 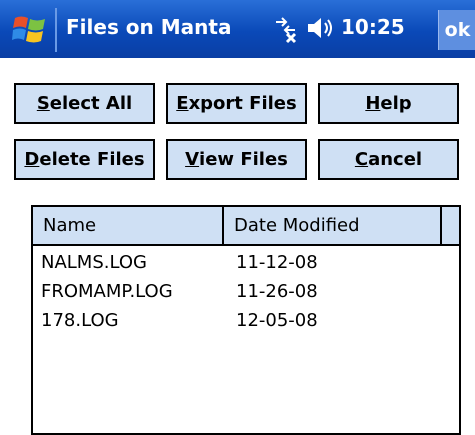 I want to click on view-files-label: iew Files, so click(x=243, y=159).